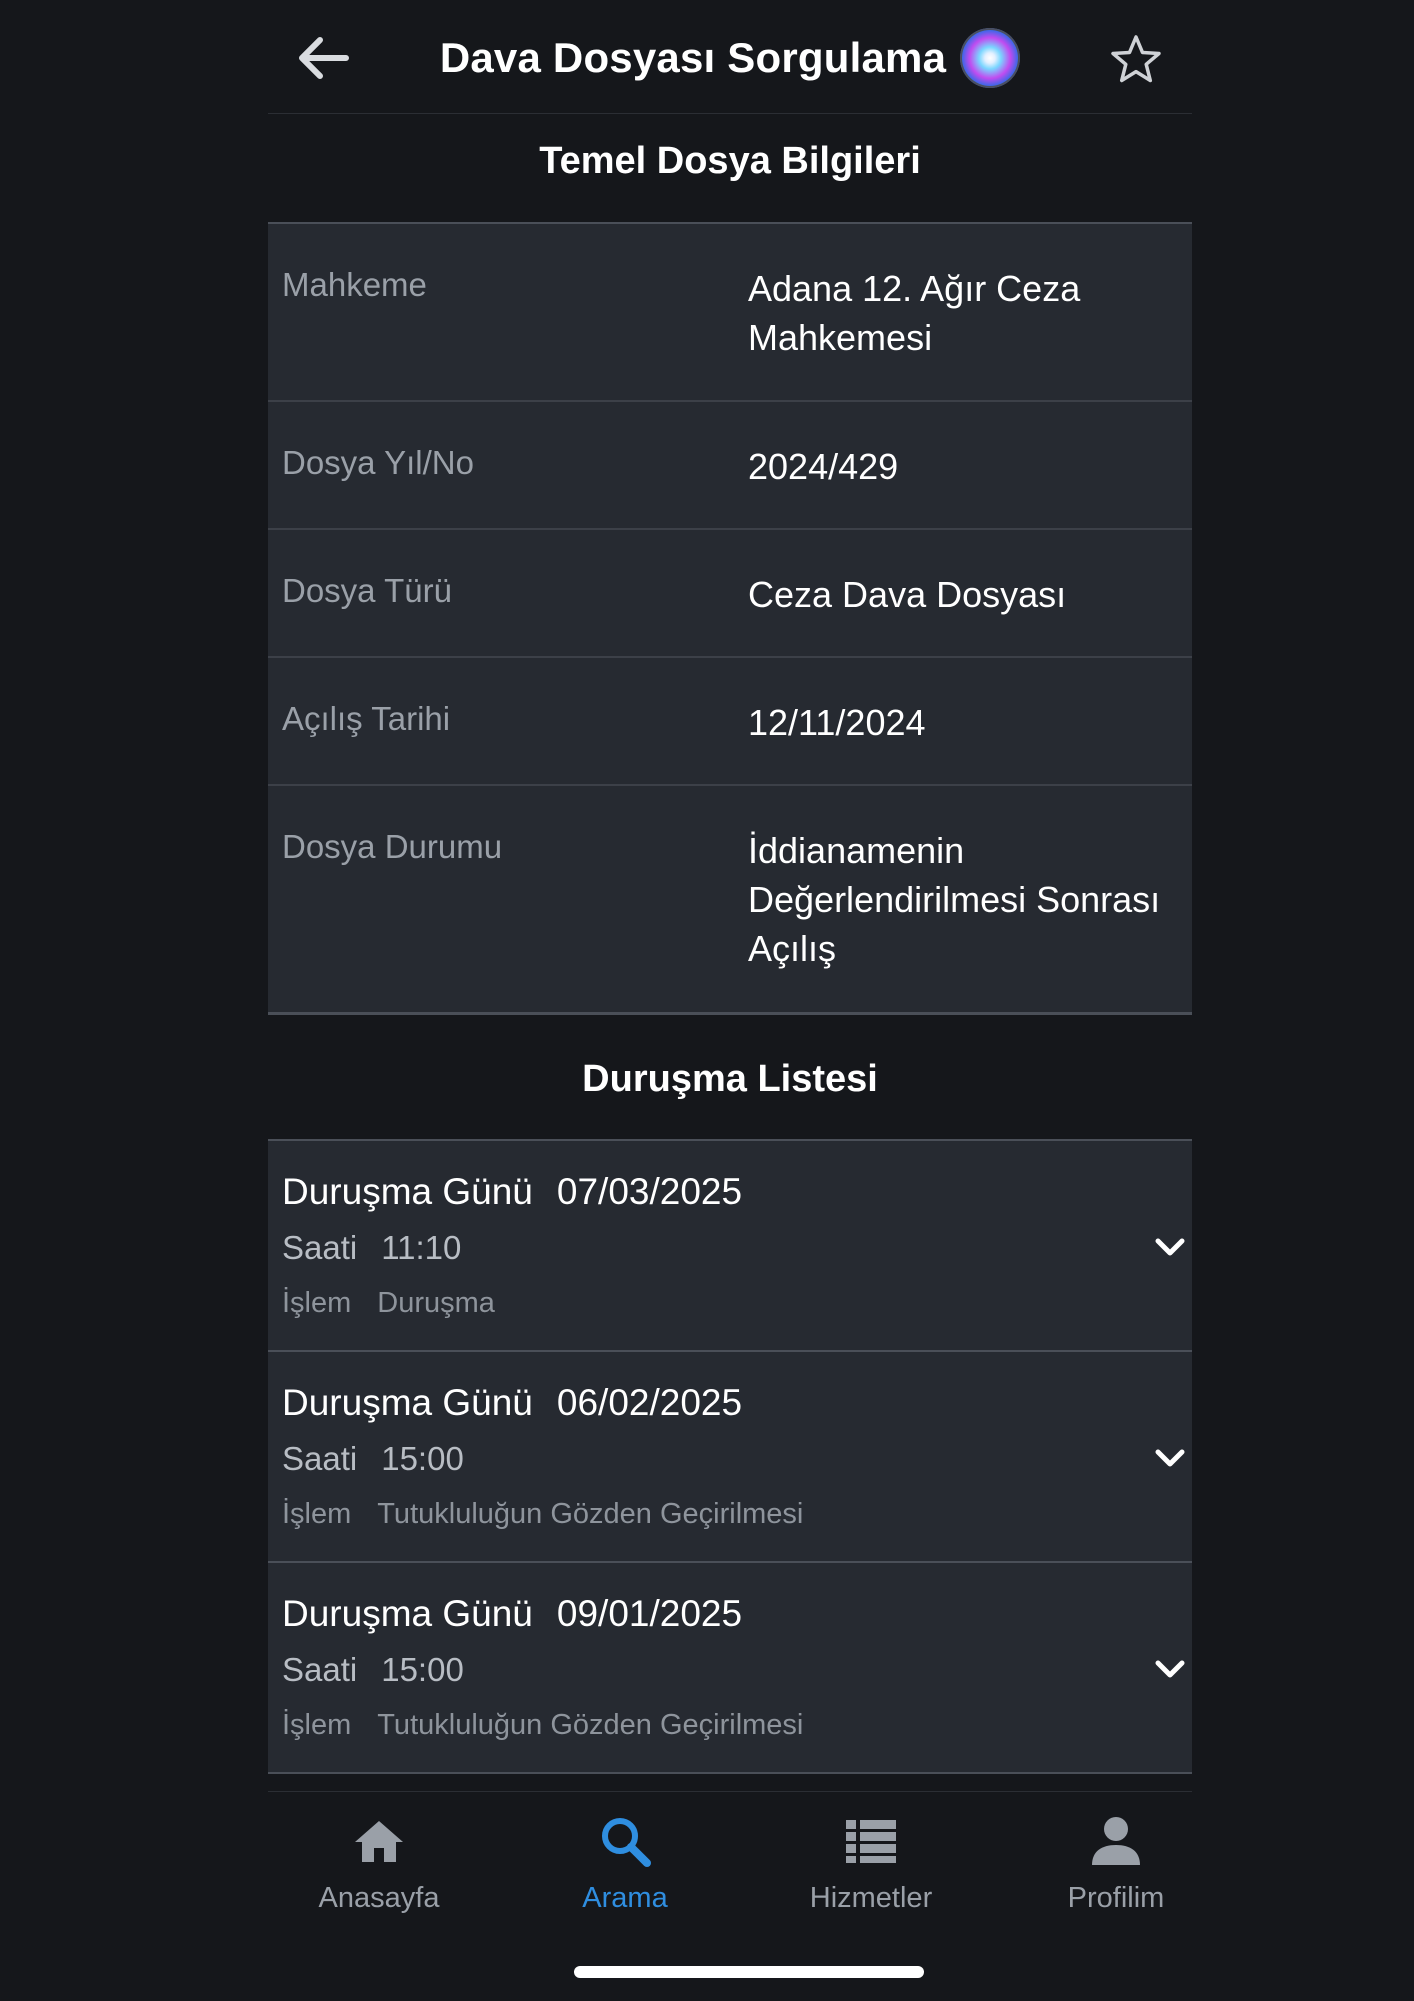 The height and width of the screenshot is (2001, 1414). I want to click on home-indicator, so click(749, 1972).